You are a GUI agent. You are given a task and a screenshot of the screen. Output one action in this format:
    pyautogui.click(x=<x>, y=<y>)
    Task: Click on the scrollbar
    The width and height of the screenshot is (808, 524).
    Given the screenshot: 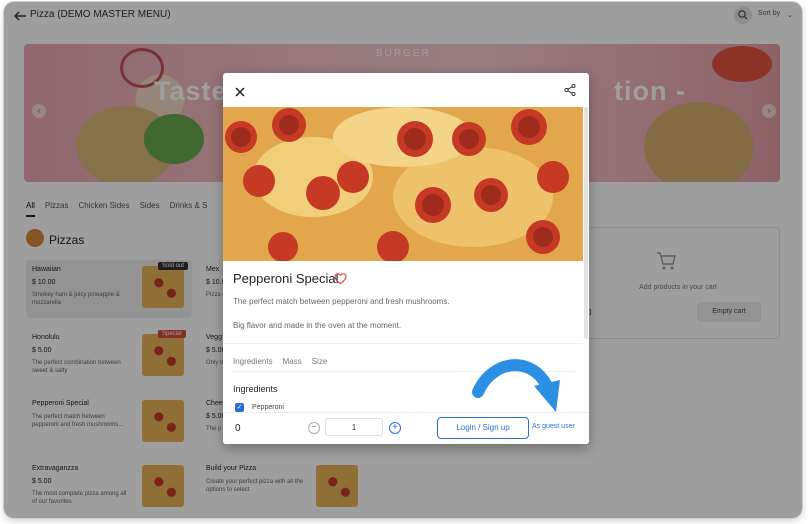 What is the action you would take?
    pyautogui.click(x=586, y=223)
    